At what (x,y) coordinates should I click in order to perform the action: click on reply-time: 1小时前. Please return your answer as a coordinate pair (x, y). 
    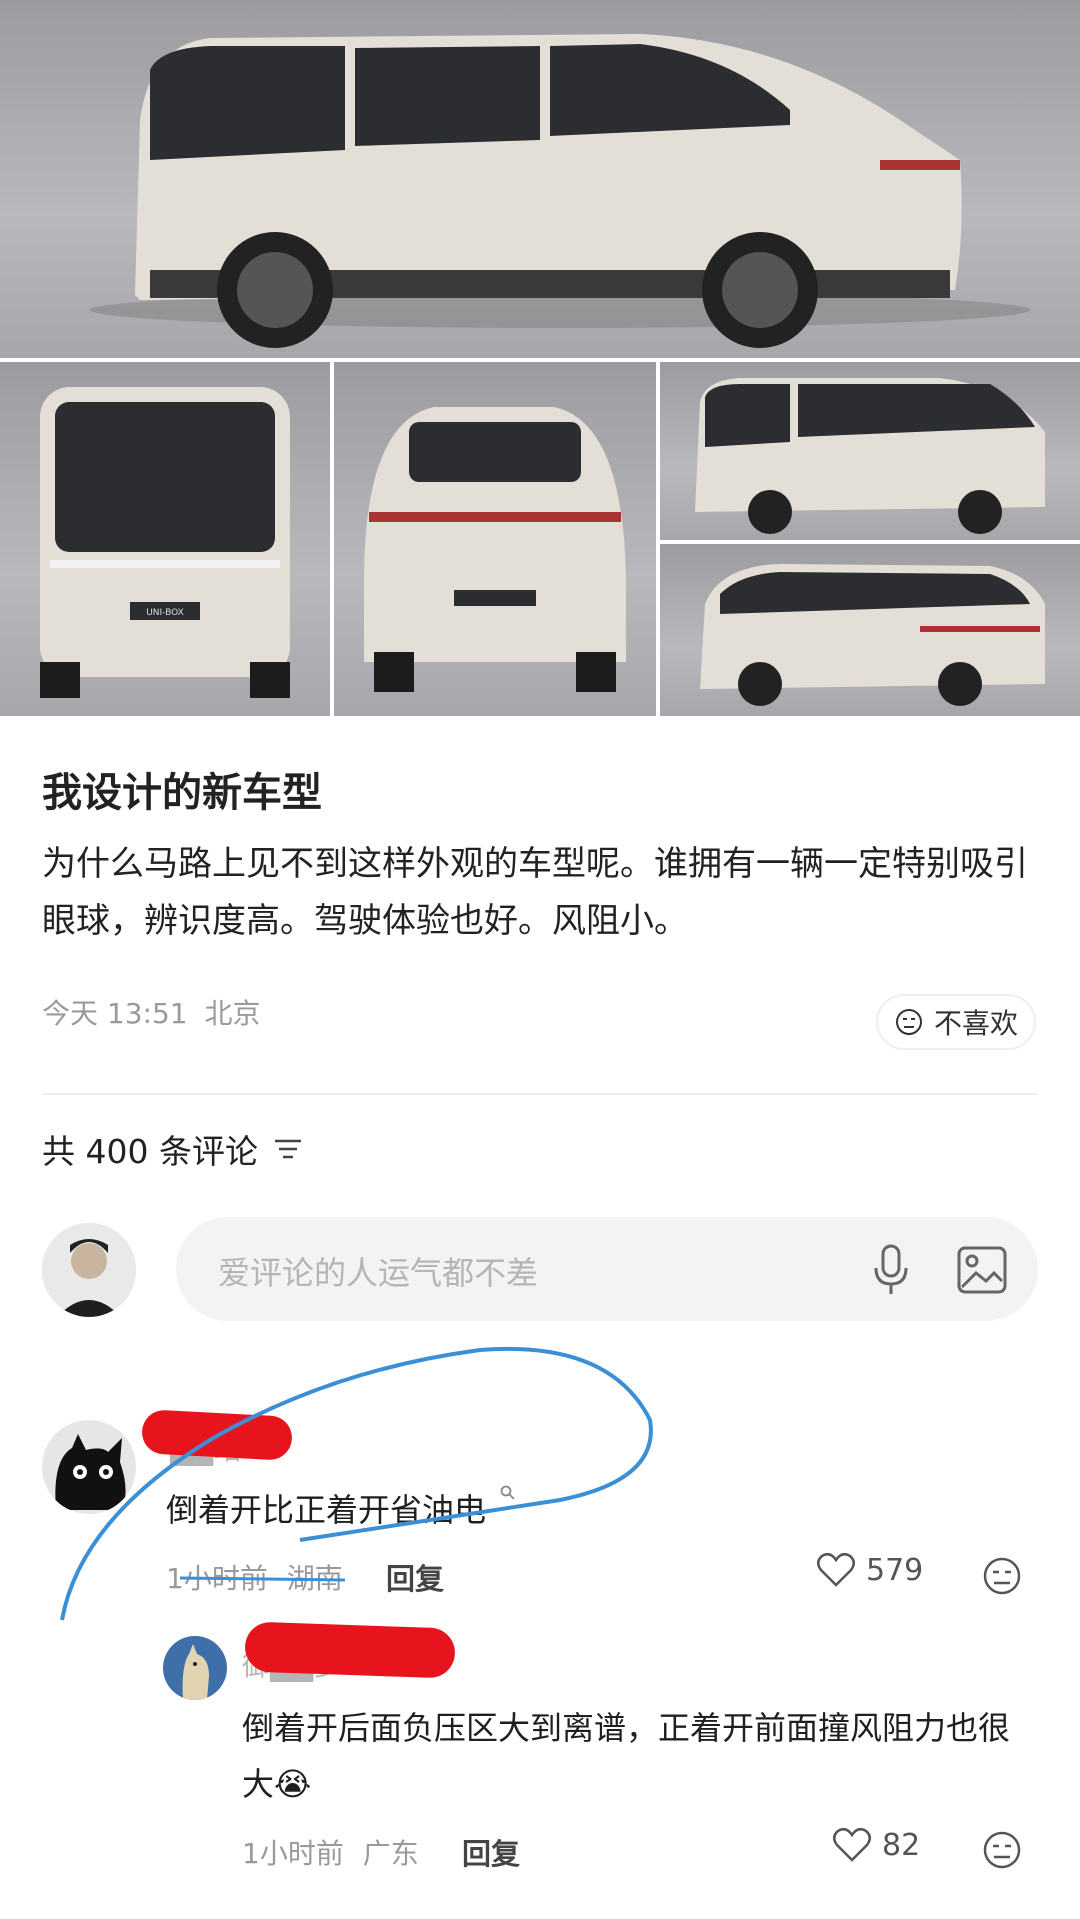
    Looking at the image, I should click on (293, 1853).